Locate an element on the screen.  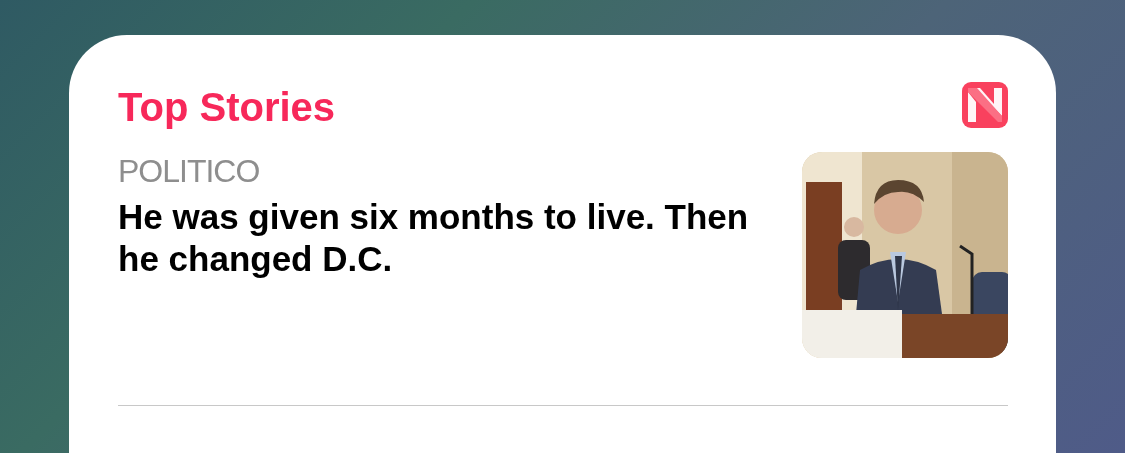
story-headline: He was given six months to live. Then he changed D.C. is located at coordinates (443, 238).